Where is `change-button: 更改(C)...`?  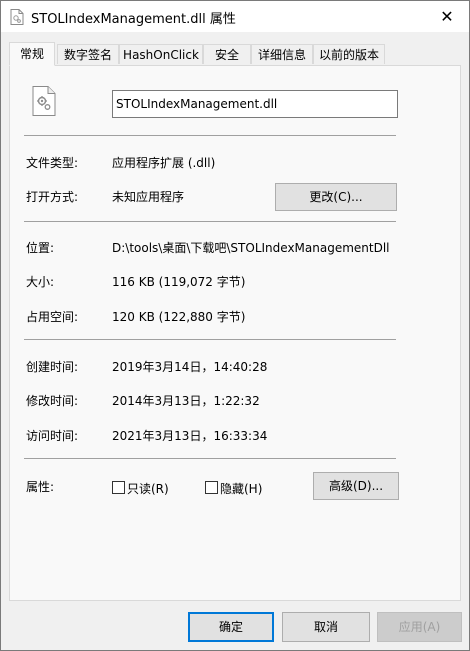 change-button: 更改(C)... is located at coordinates (336, 197).